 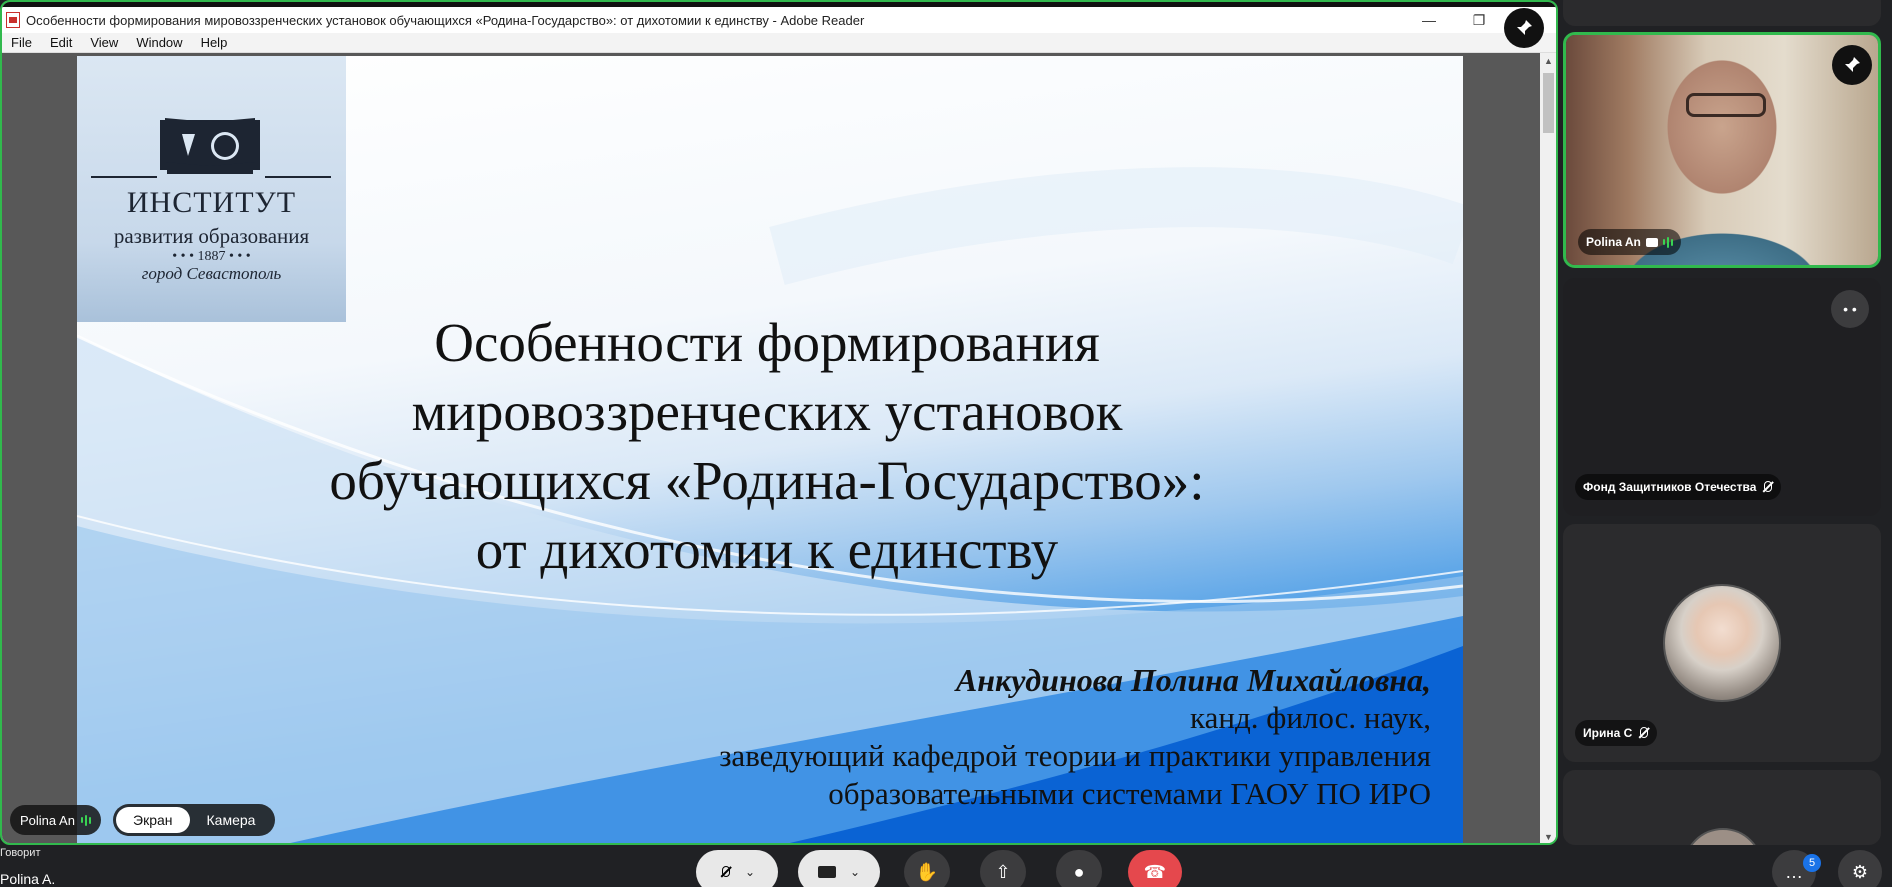 What do you see at coordinates (1548, 836) in the screenshot?
I see `scroll-down-icon: ▼` at bounding box center [1548, 836].